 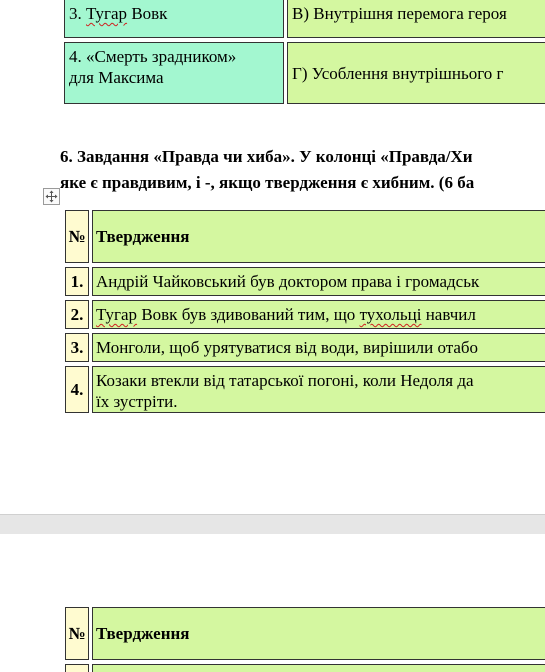 What do you see at coordinates (272, 525) in the screenshot?
I see `page-break` at bounding box center [272, 525].